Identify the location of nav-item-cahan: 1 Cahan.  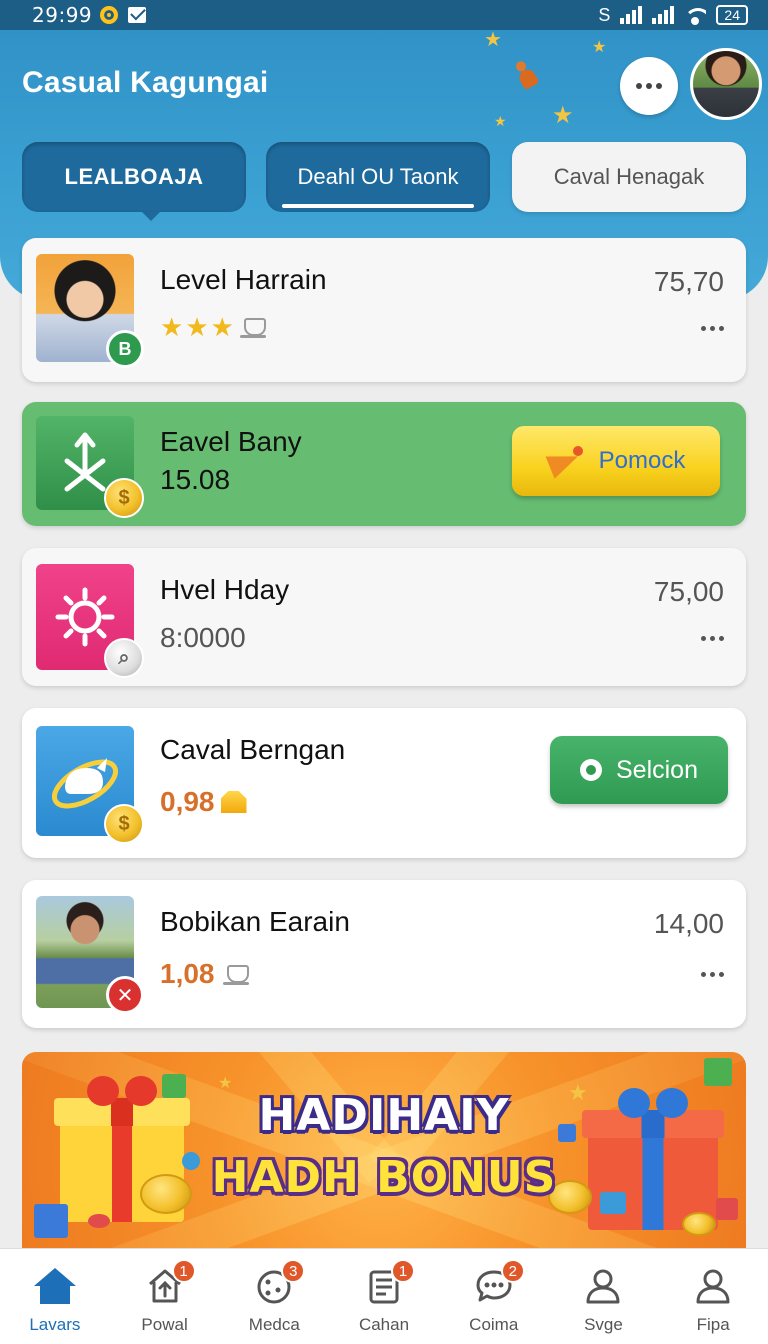
(384, 1296).